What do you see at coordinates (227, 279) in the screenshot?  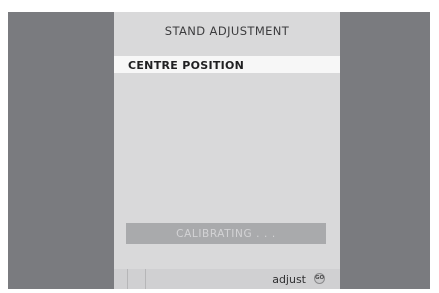 I see `menu-footer: adjust GO` at bounding box center [227, 279].